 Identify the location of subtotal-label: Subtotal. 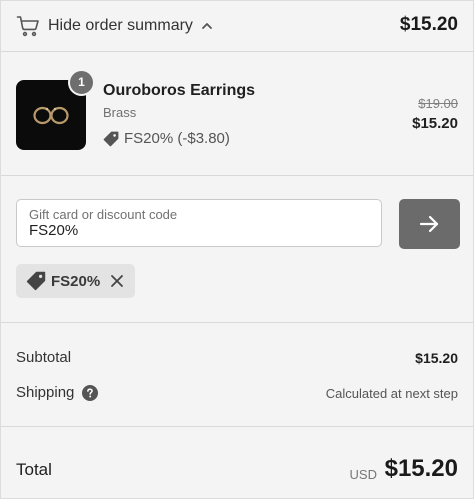
(44, 357).